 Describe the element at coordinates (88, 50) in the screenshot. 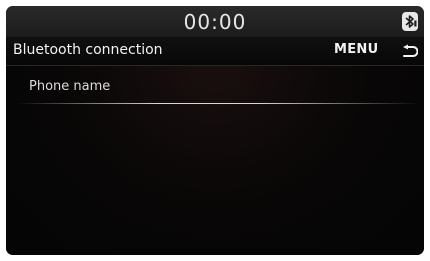

I see `page-title: Bluetooth connection` at that location.